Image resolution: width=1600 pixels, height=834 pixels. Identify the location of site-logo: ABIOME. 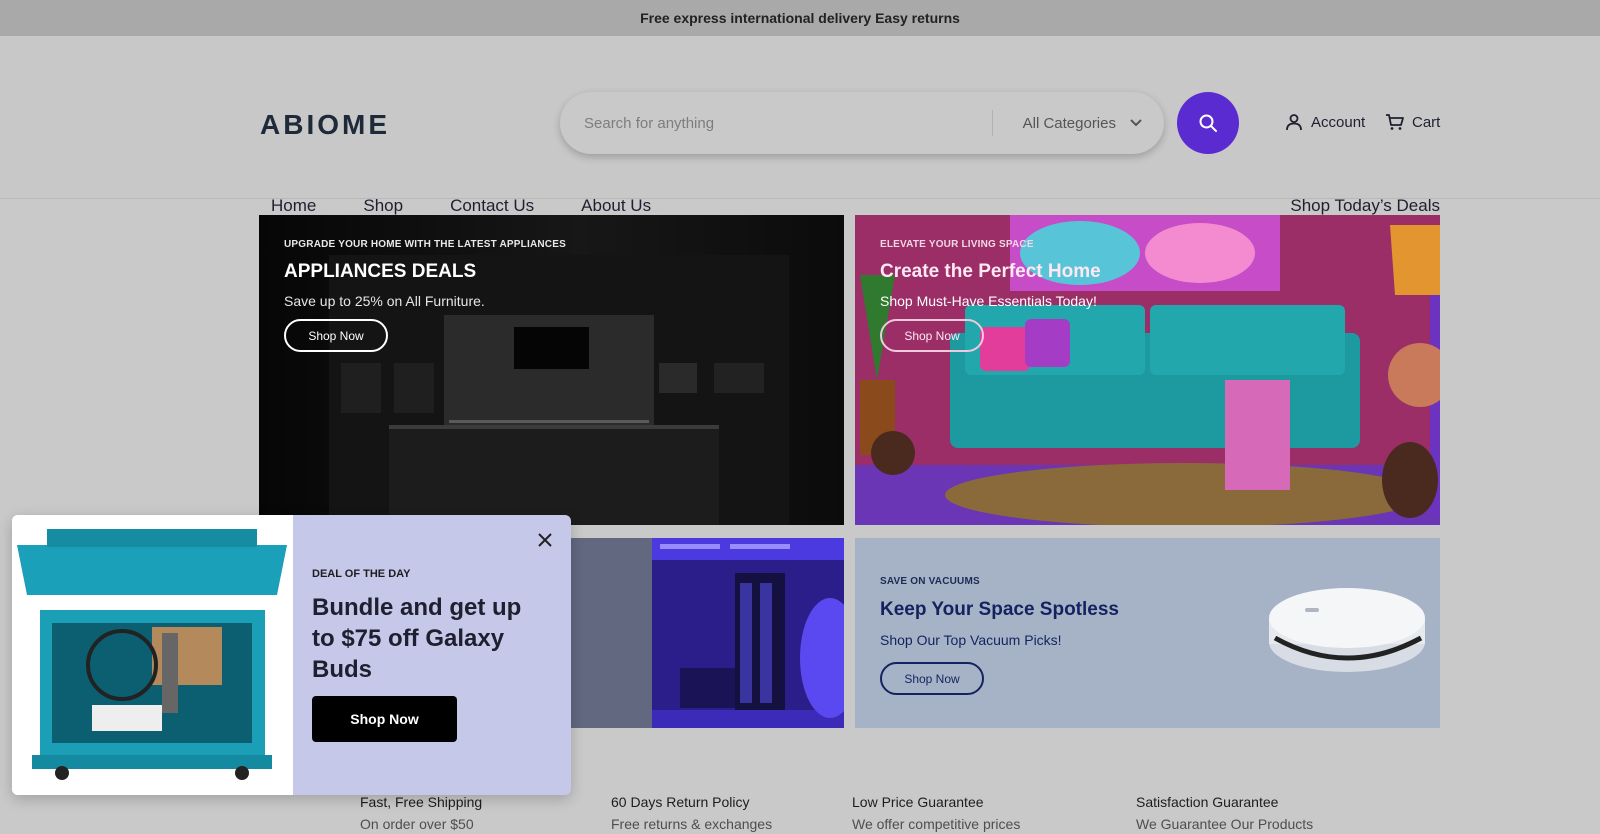
(325, 125).